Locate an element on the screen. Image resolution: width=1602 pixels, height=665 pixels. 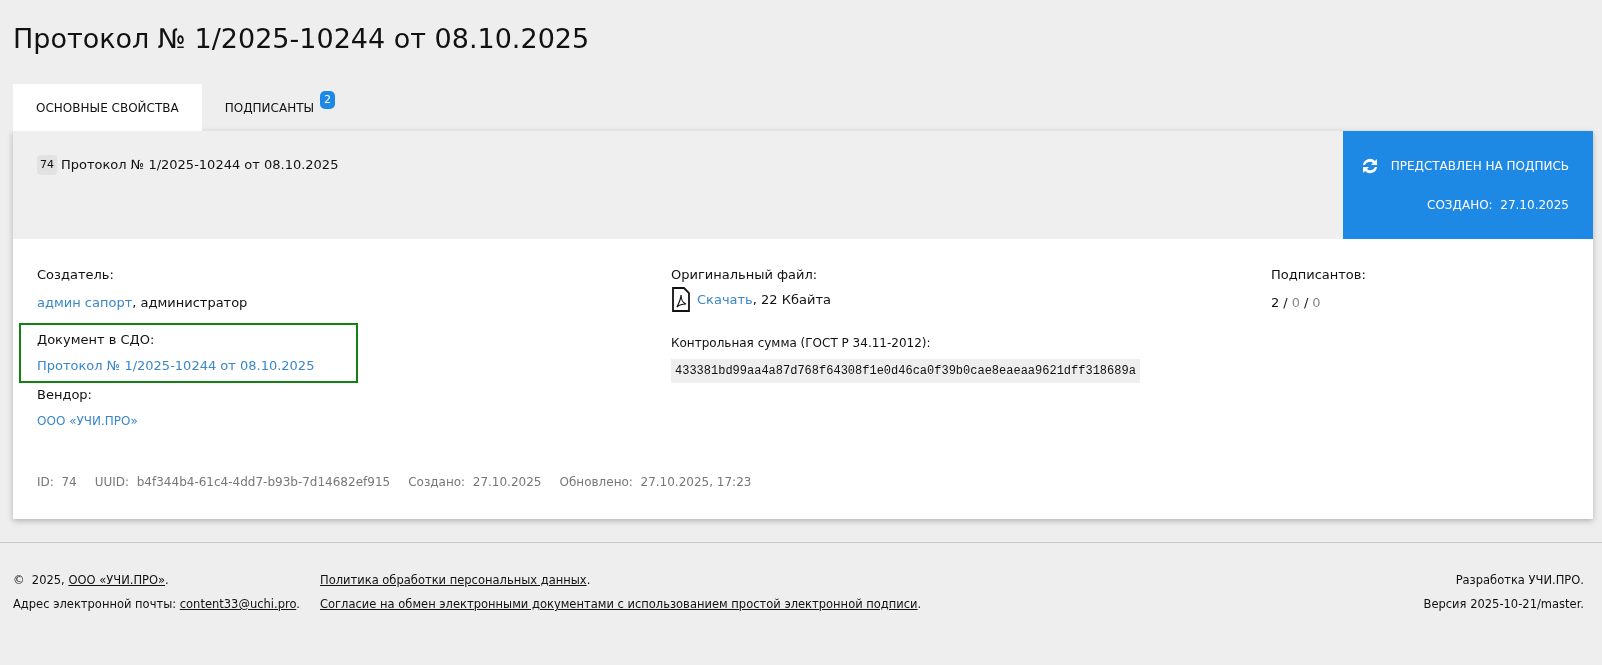
download-link: Скачать is located at coordinates (725, 299).